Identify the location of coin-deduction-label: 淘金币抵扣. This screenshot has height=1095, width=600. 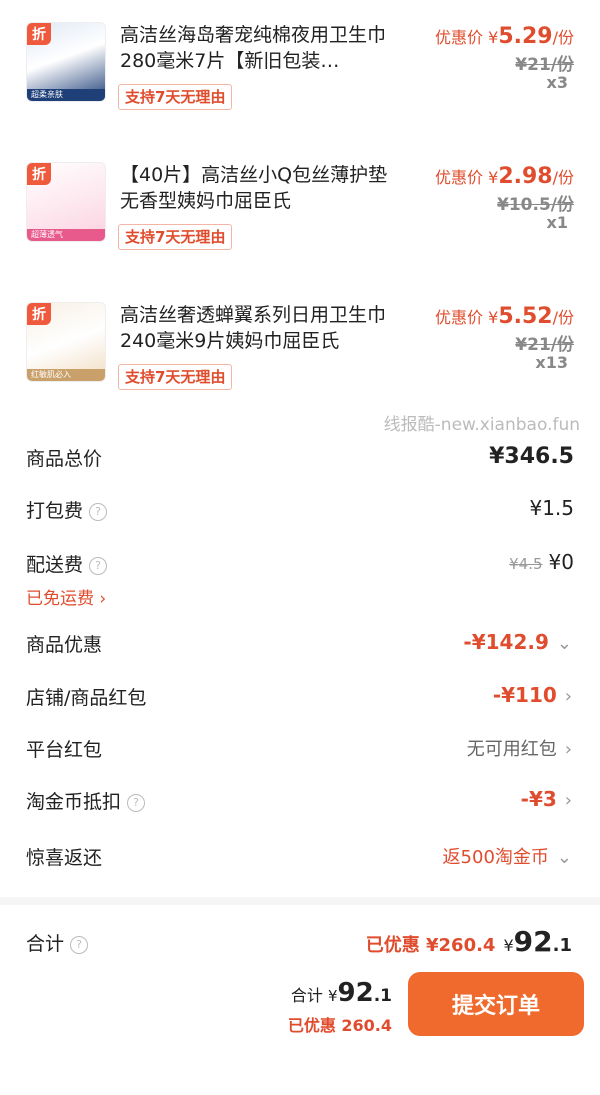
(74, 802).